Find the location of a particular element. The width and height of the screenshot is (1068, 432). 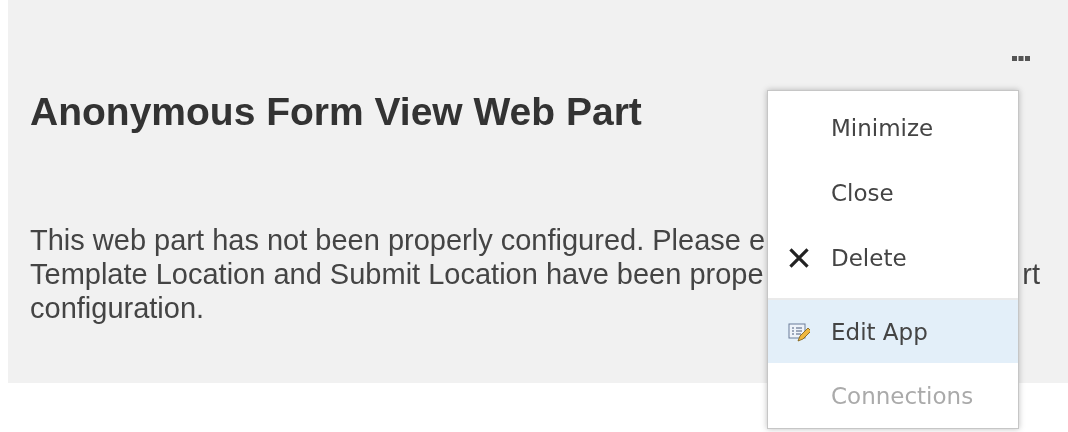

message-text: This web part has not been properly configured. Please e is located at coordinates (398, 240).